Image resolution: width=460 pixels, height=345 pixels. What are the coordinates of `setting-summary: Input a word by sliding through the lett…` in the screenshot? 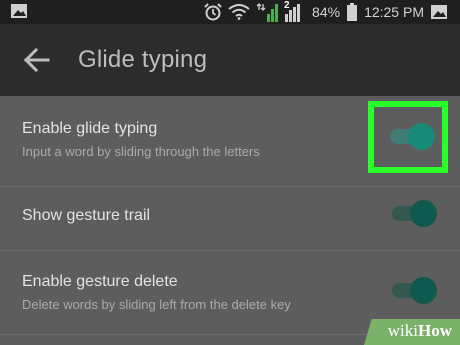 It's located at (141, 151).